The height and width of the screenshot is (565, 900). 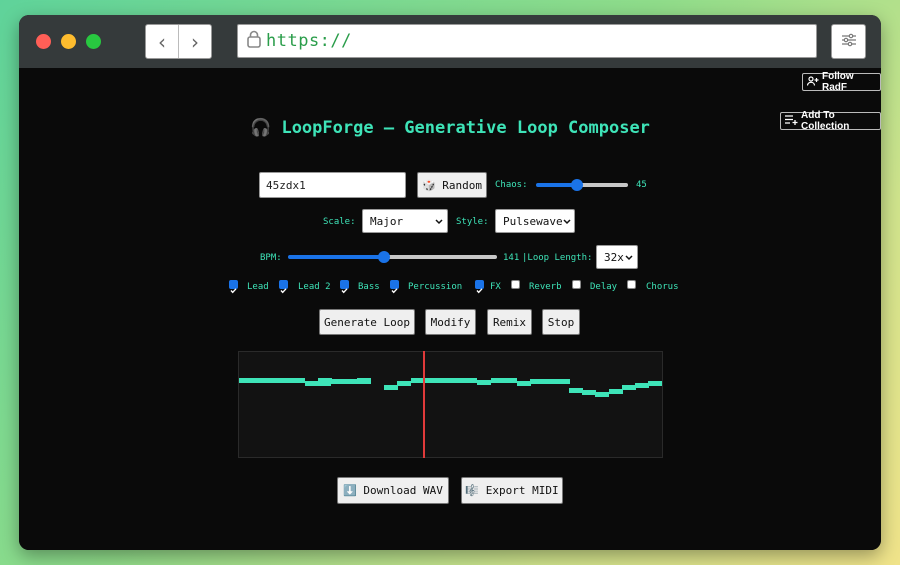 I want to click on scale-select: Major, so click(x=405, y=221).